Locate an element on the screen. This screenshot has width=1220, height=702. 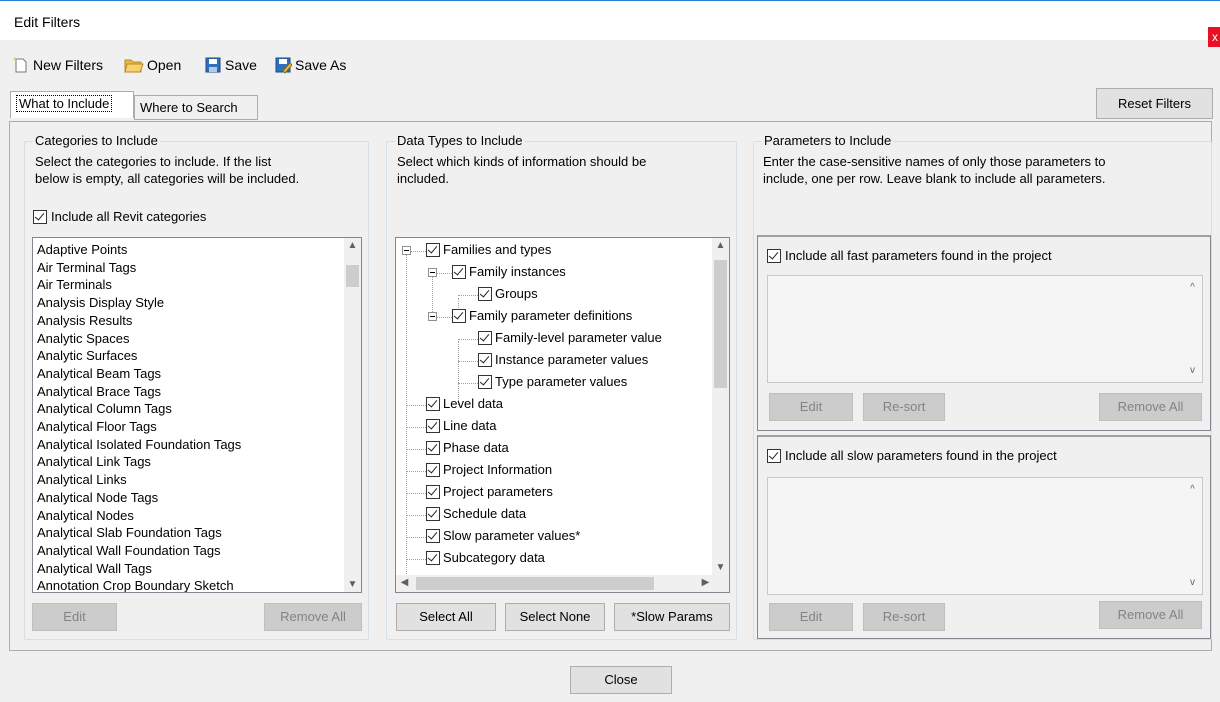
select-none-button: Select None is located at coordinates (555, 617).